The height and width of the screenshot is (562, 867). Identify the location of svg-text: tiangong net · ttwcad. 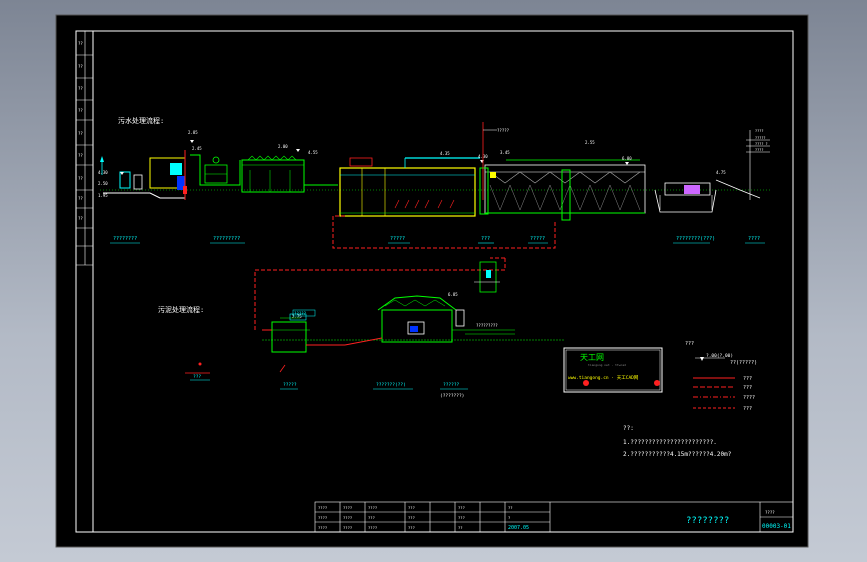
(607, 365).